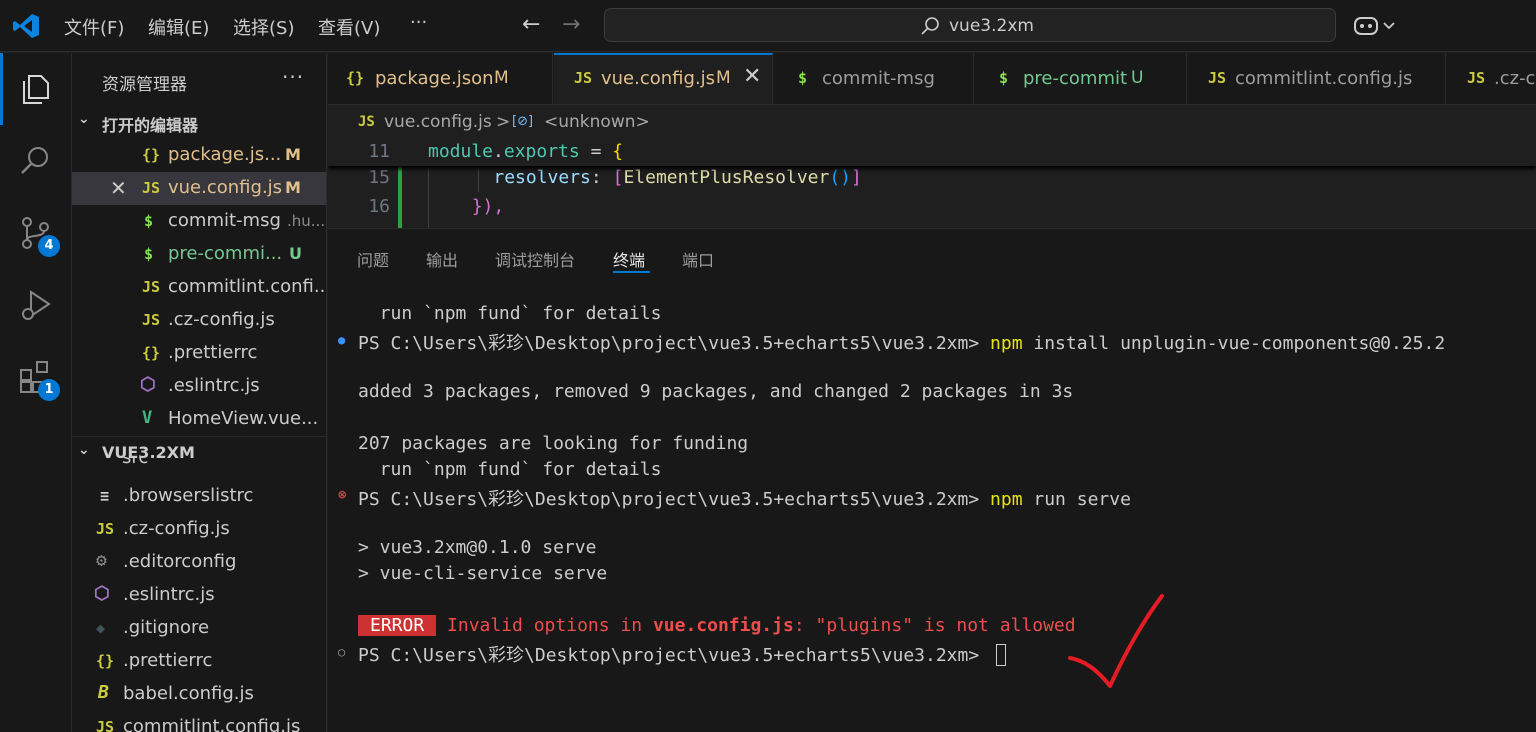  Describe the element at coordinates (488, 206) in the screenshot. I see `code-token: }),` at that location.